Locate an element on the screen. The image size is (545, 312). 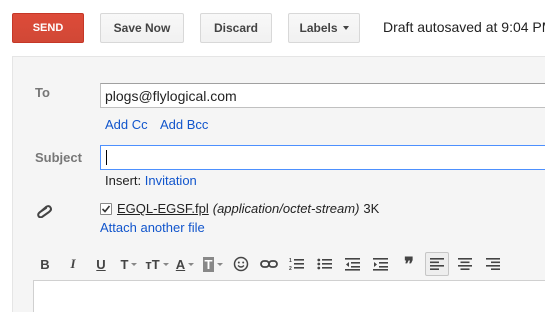
insert-invitation-link: Invitation is located at coordinates (171, 180).